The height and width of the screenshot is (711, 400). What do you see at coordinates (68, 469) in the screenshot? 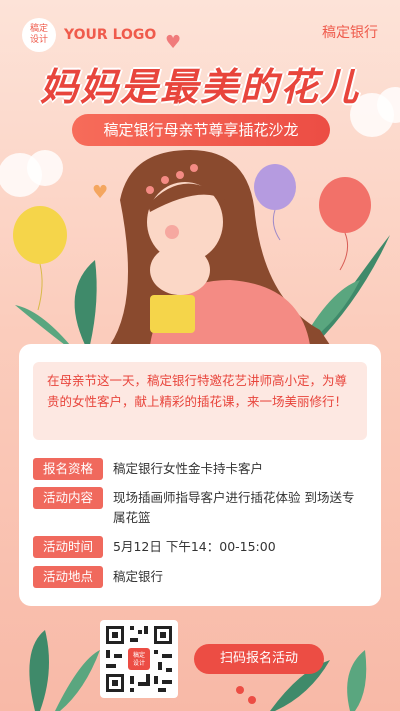
I see `detail-label: 报名资格` at bounding box center [68, 469].